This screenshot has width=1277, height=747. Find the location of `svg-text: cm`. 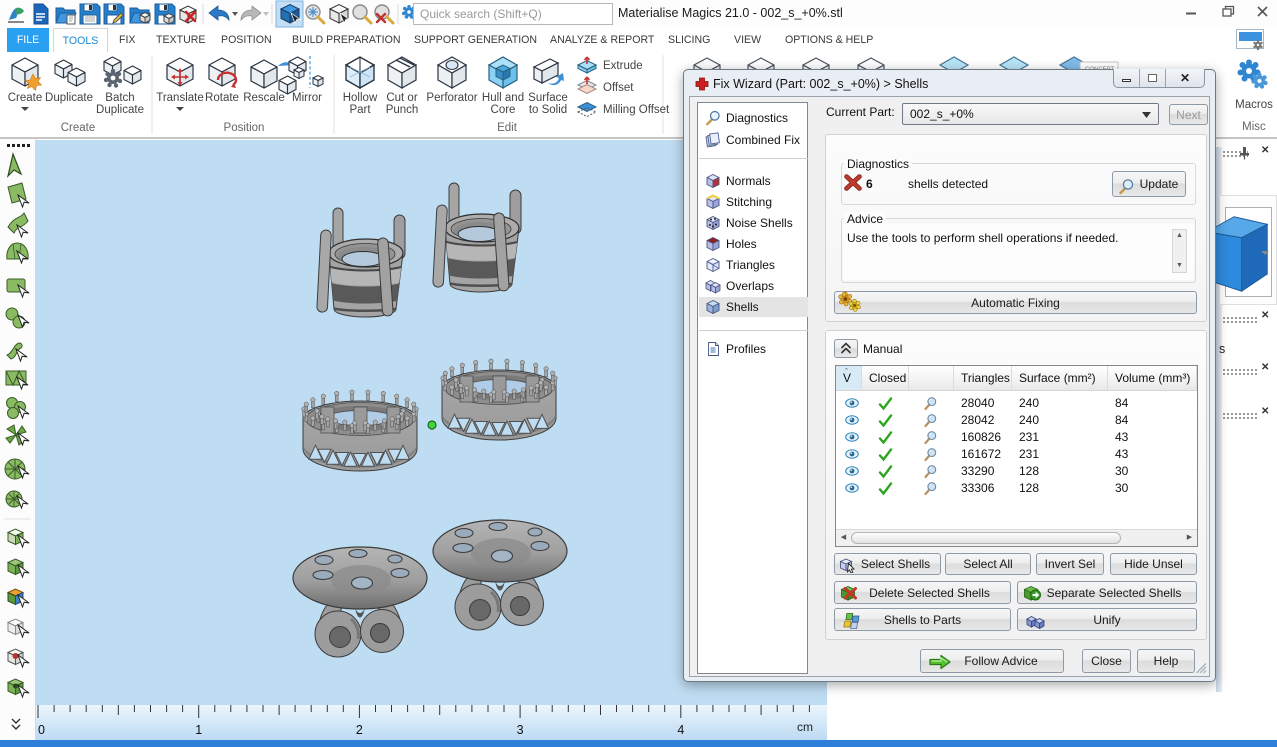

svg-text: cm is located at coordinates (805, 727).